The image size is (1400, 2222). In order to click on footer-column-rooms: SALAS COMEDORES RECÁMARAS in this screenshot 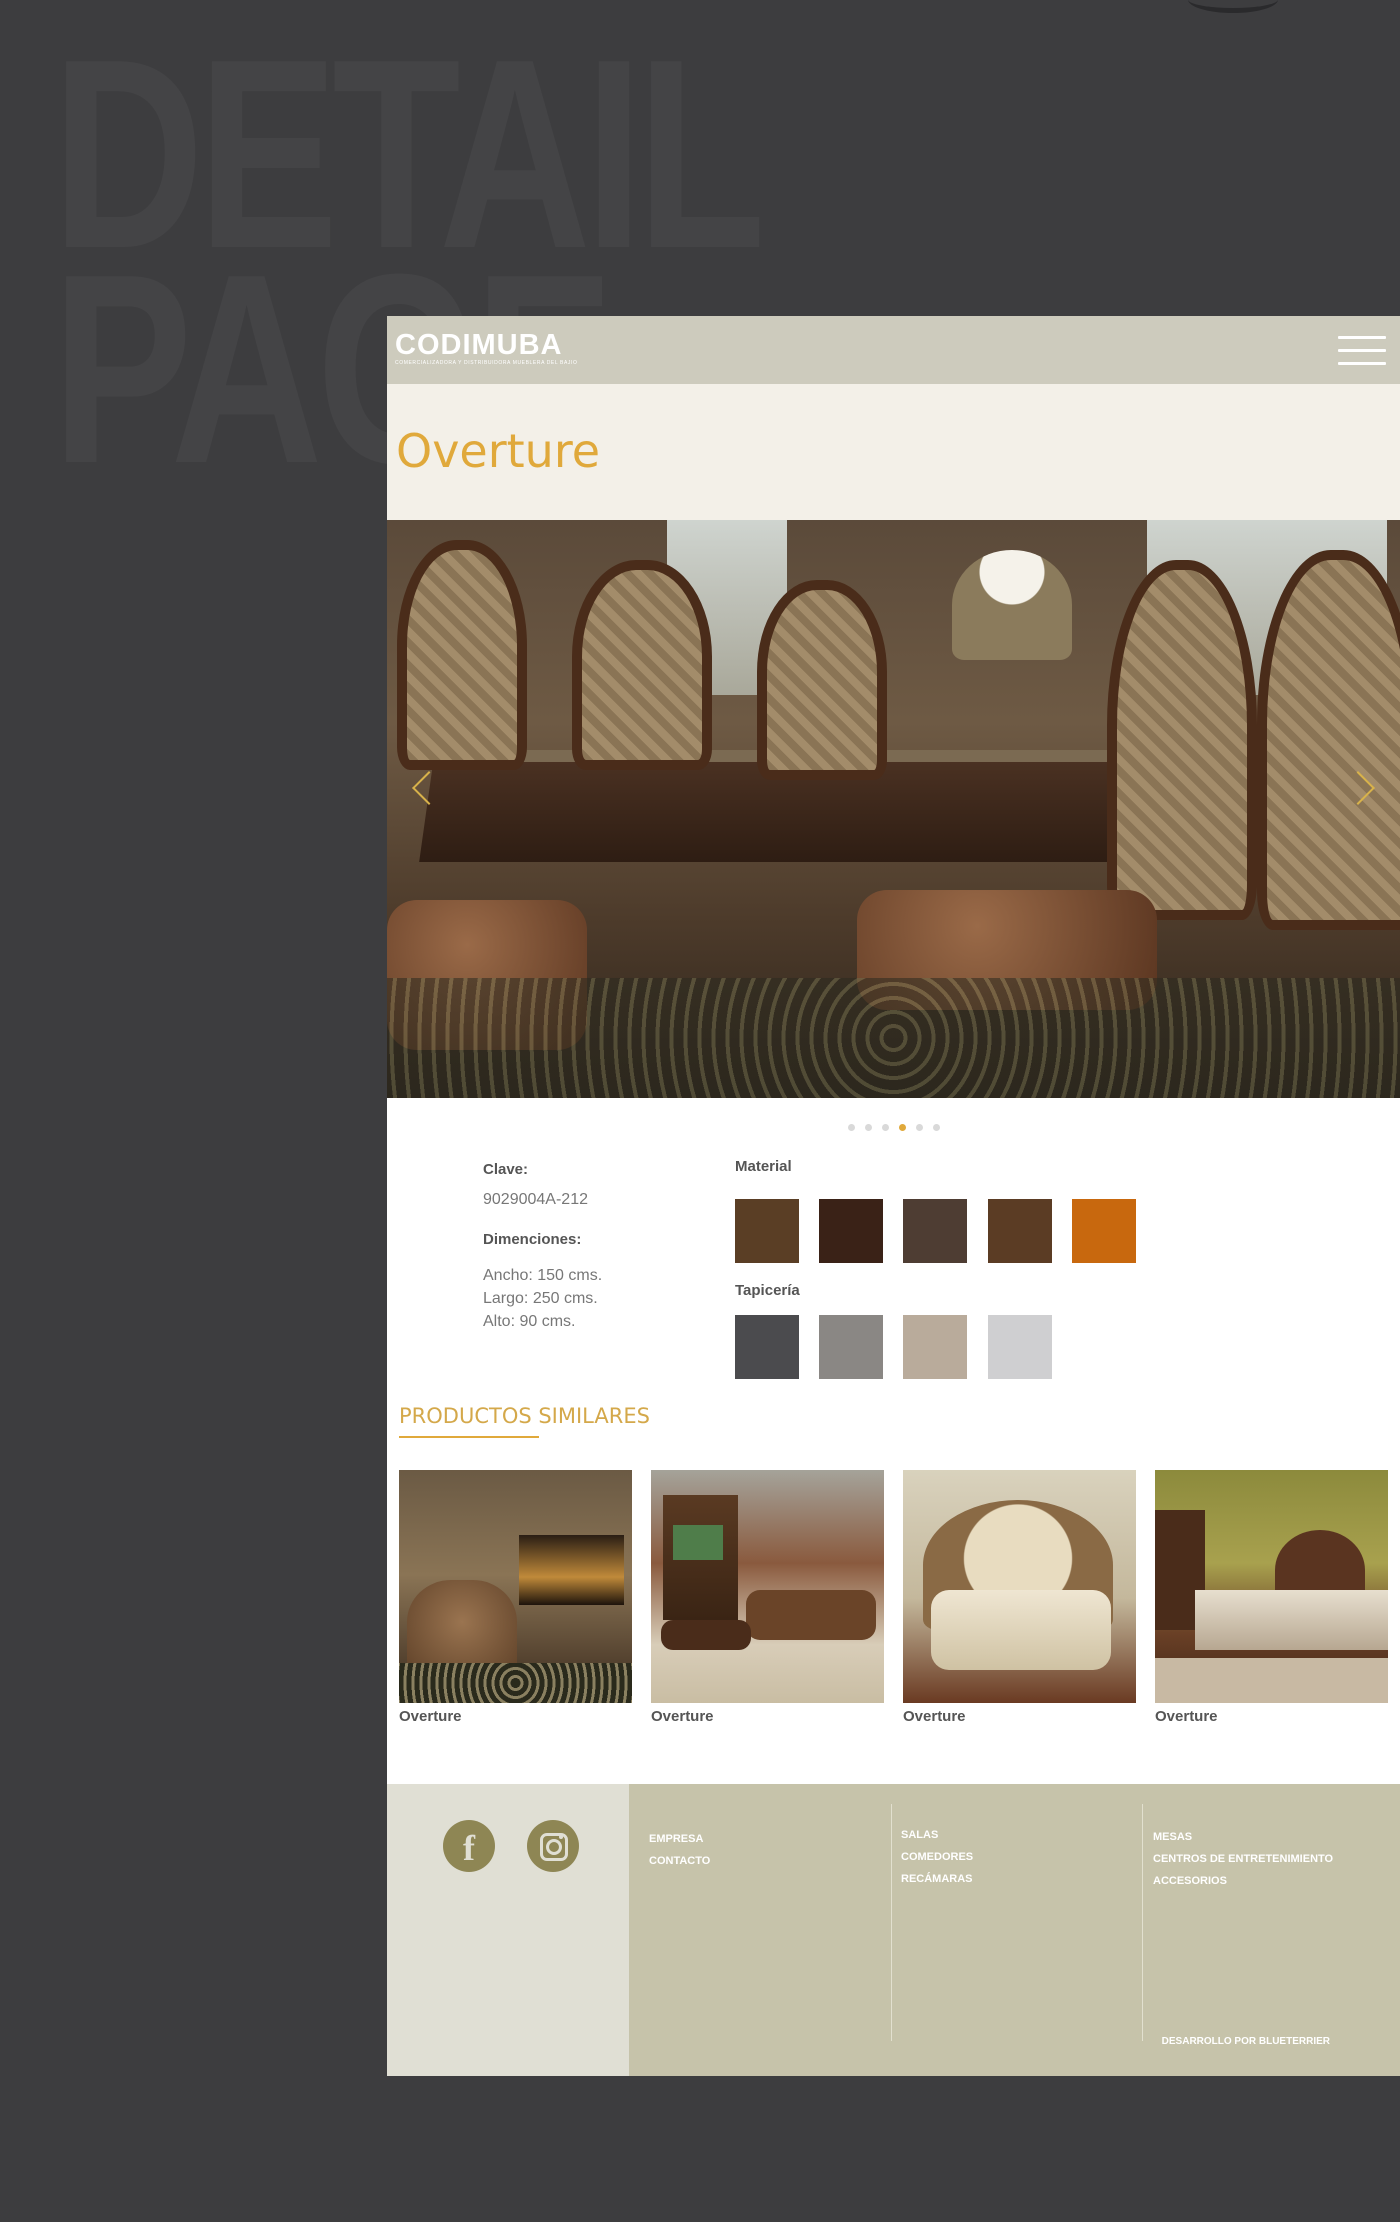, I will do `click(937, 1857)`.